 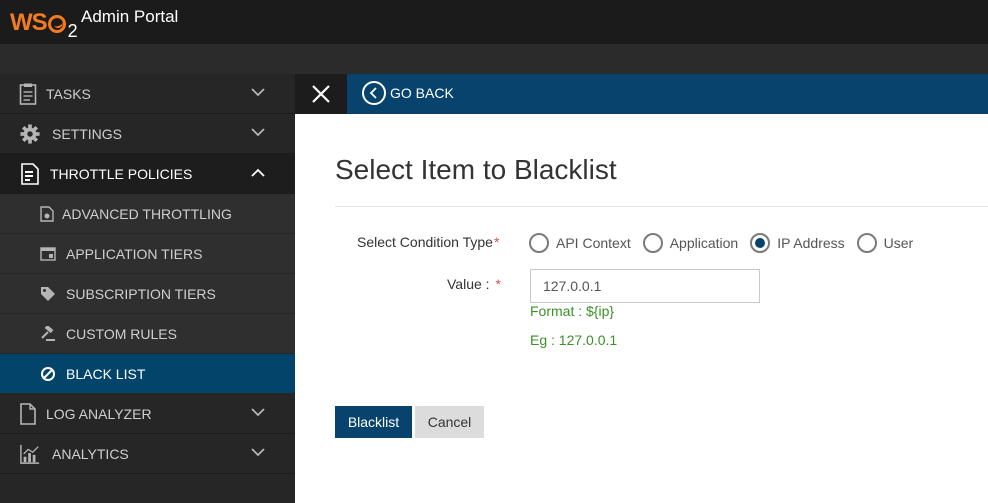 What do you see at coordinates (661, 206) in the screenshot?
I see `title-divider` at bounding box center [661, 206].